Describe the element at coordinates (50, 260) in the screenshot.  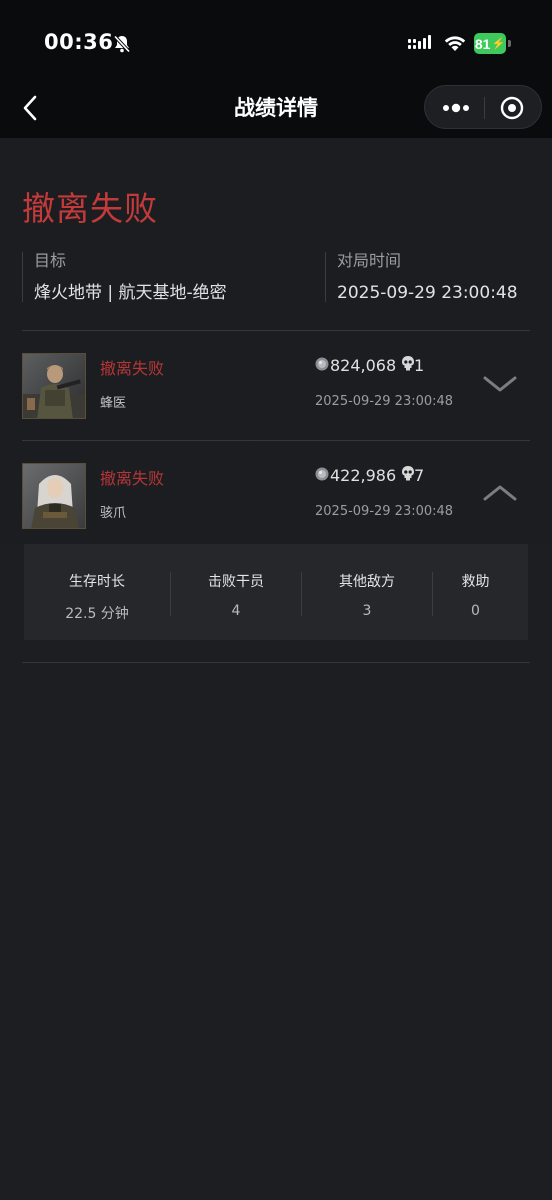
I see `target-label: 目标` at that location.